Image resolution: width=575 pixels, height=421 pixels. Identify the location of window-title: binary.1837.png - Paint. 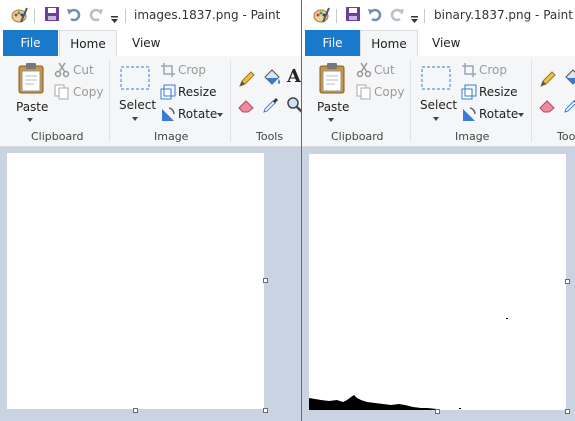
(503, 15).